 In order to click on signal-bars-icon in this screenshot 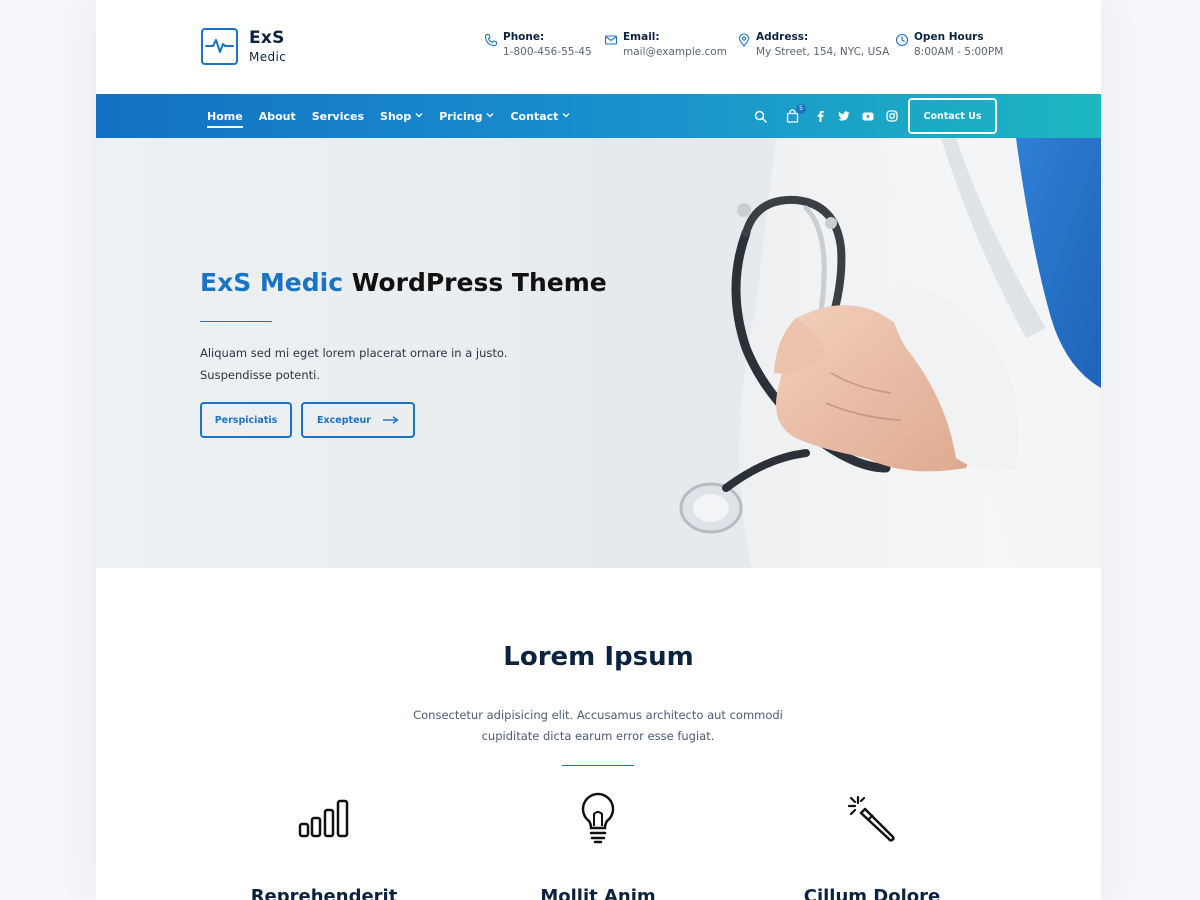, I will do `click(324, 818)`.